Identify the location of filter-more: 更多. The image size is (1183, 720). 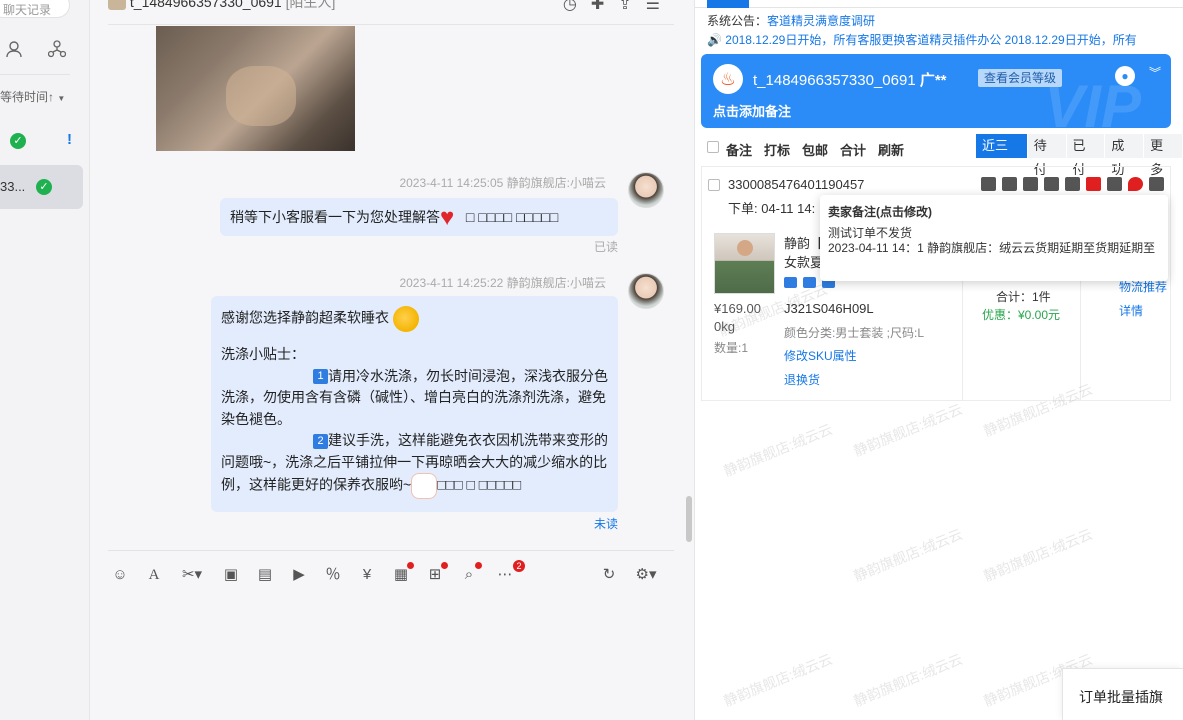
(1163, 155).